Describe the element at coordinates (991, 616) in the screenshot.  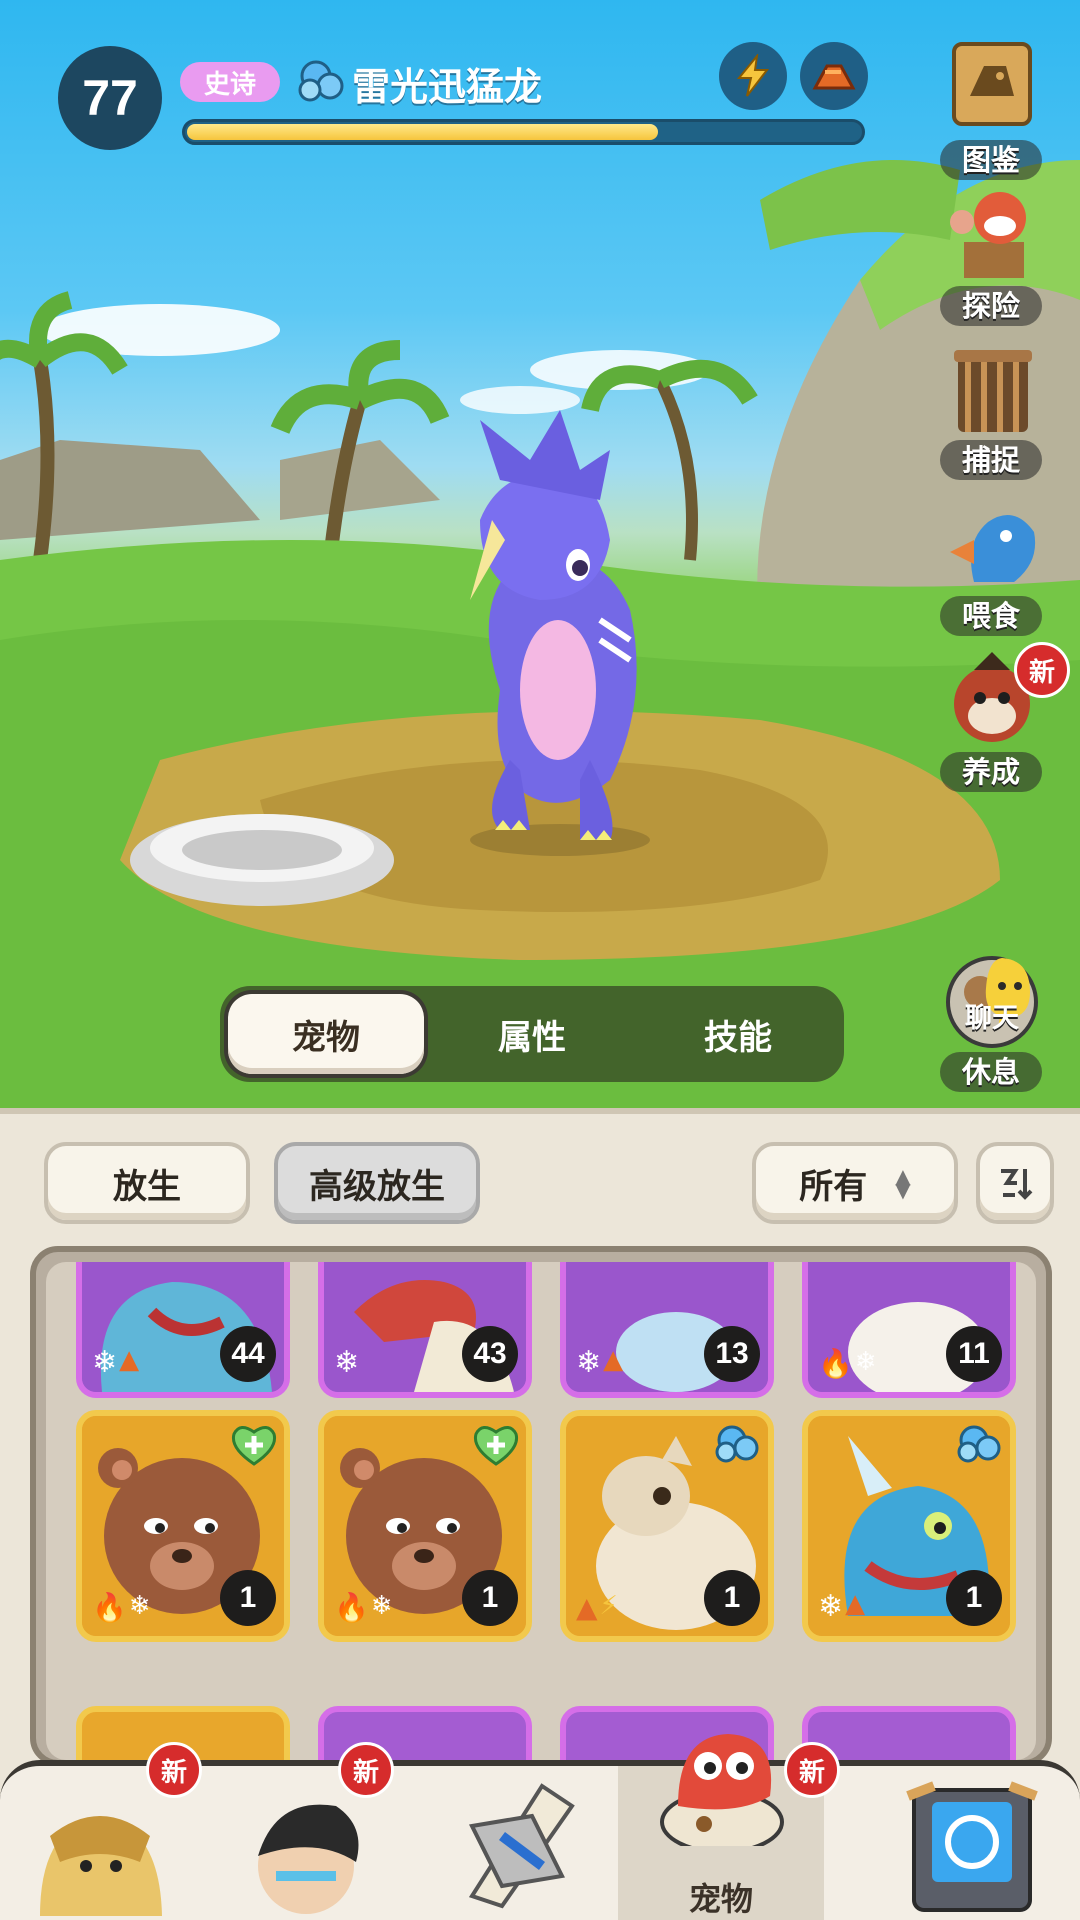
I see `side-menu-label: 喂食` at that location.